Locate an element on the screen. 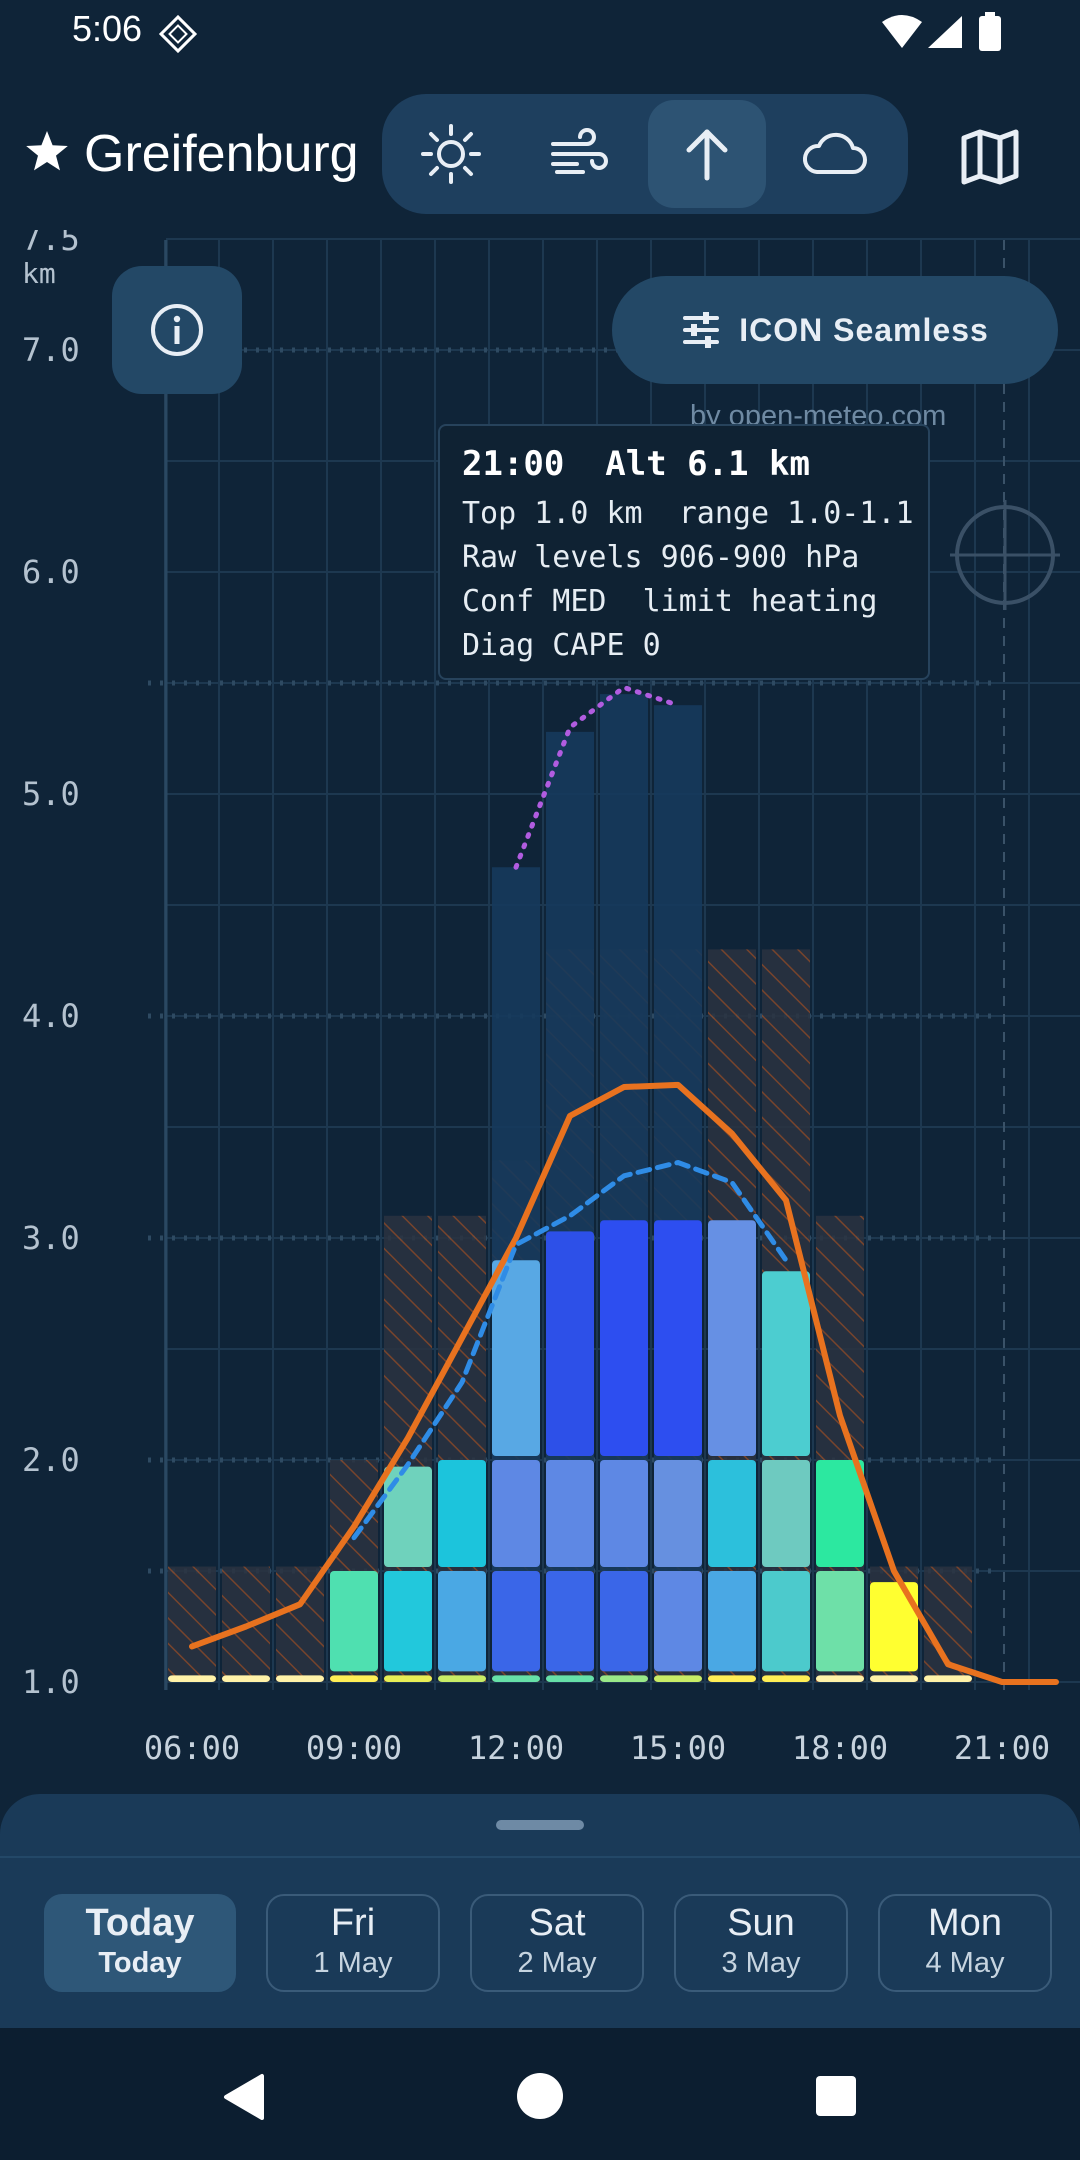 This screenshot has height=2160, width=1080. nav-recents-icon is located at coordinates (836, 2096).